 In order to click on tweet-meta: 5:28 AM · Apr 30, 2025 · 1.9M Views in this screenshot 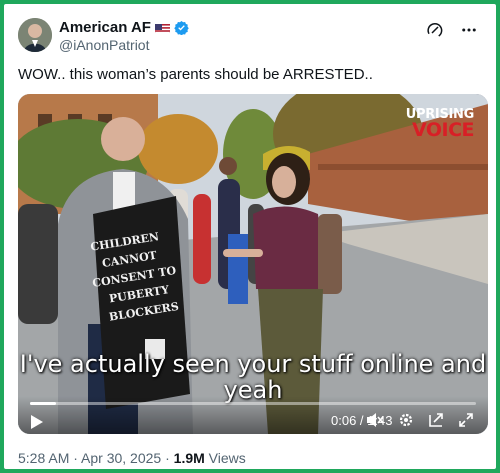, I will do `click(132, 458)`.